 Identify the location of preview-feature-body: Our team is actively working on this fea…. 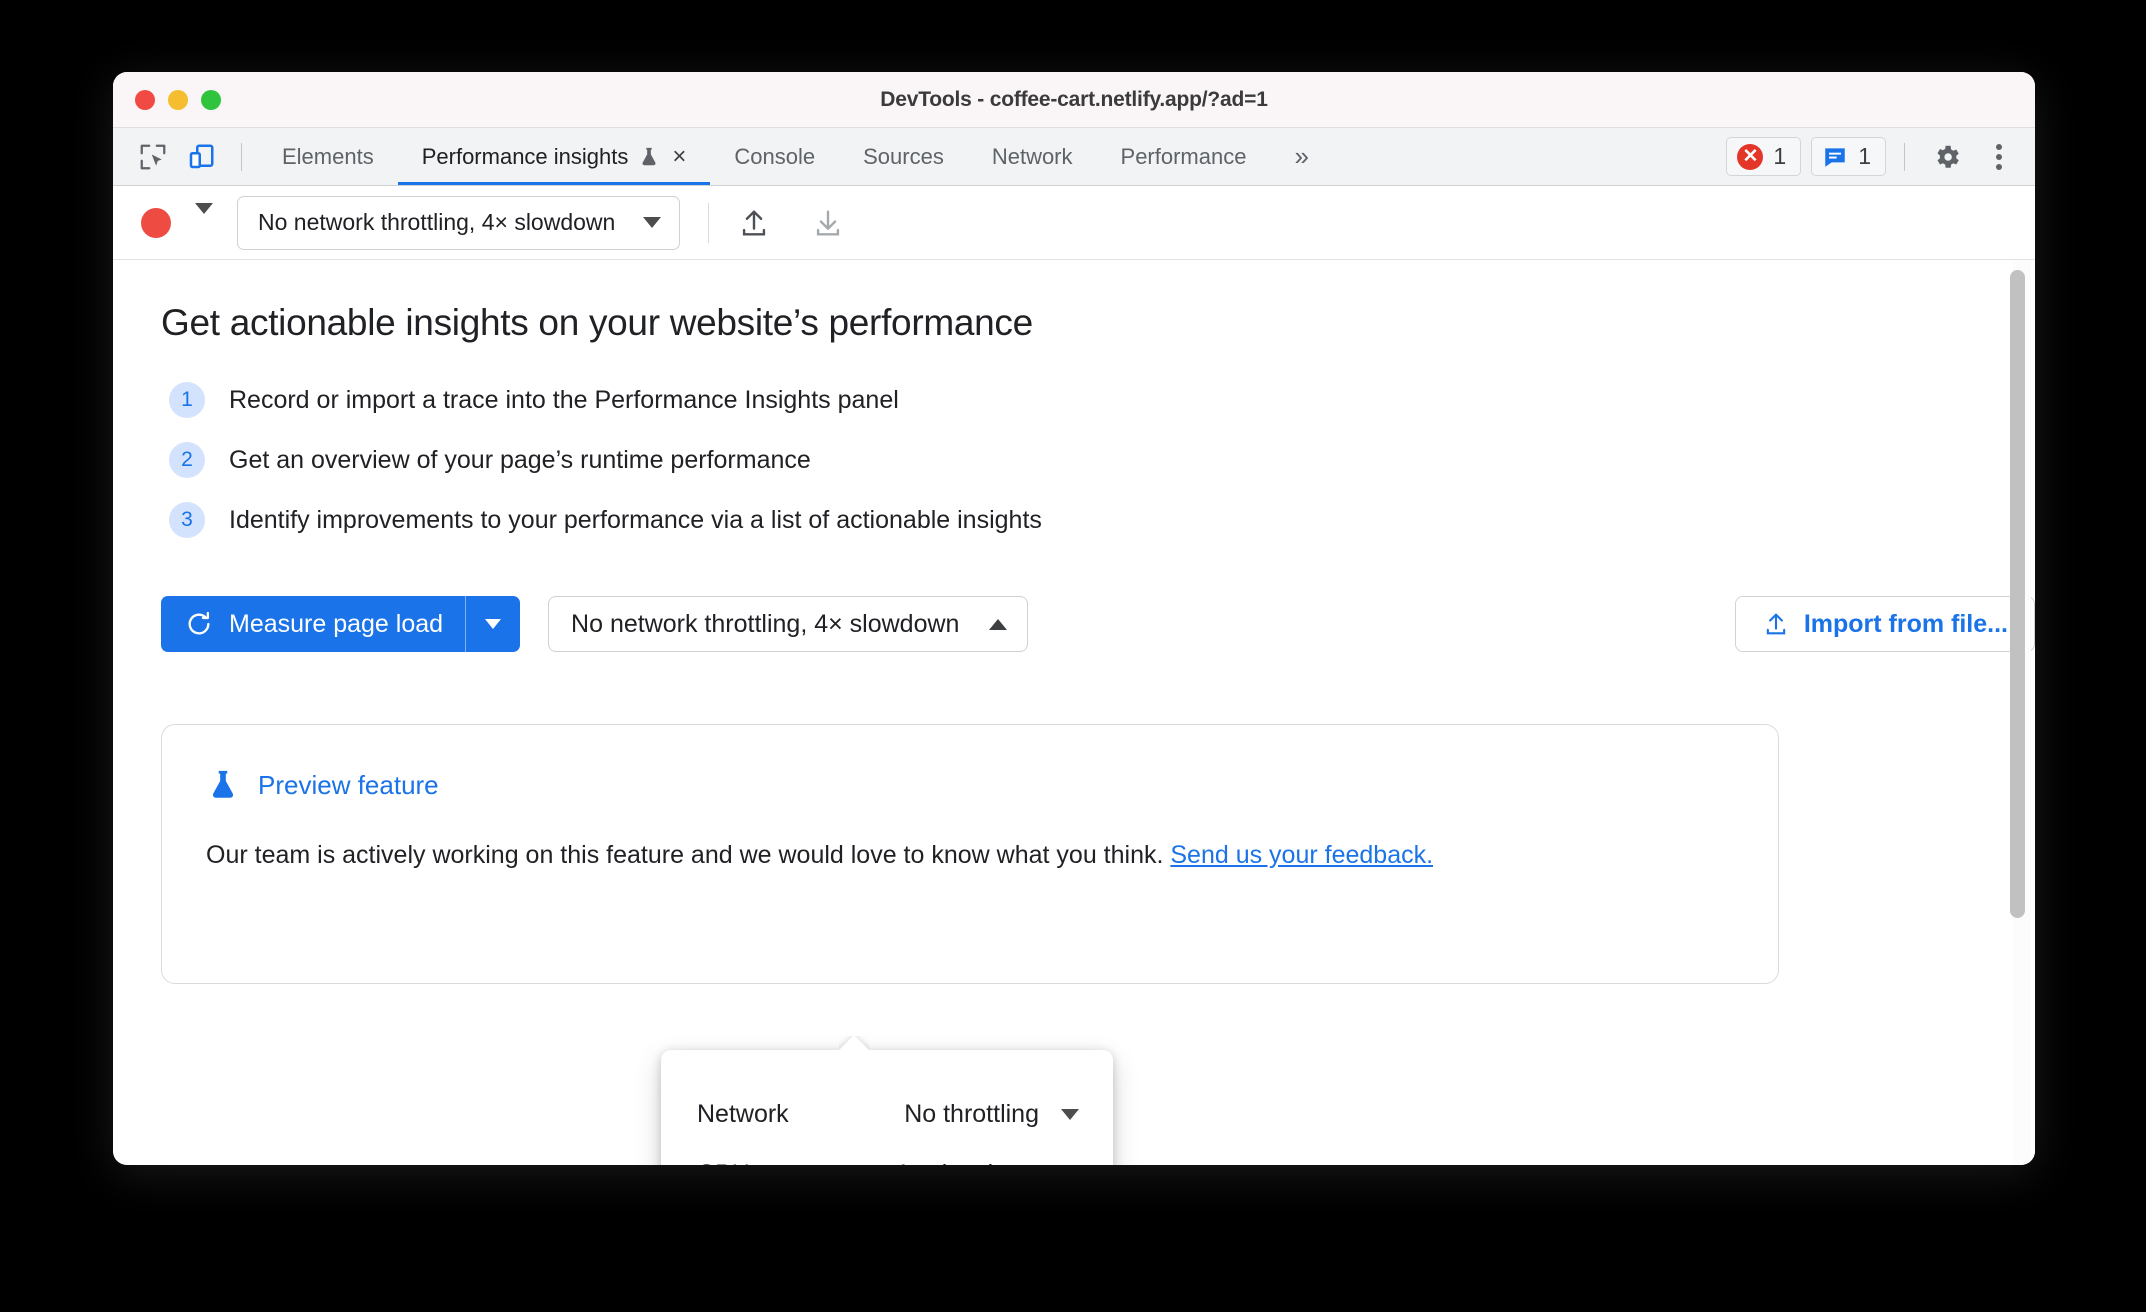
(956, 855).